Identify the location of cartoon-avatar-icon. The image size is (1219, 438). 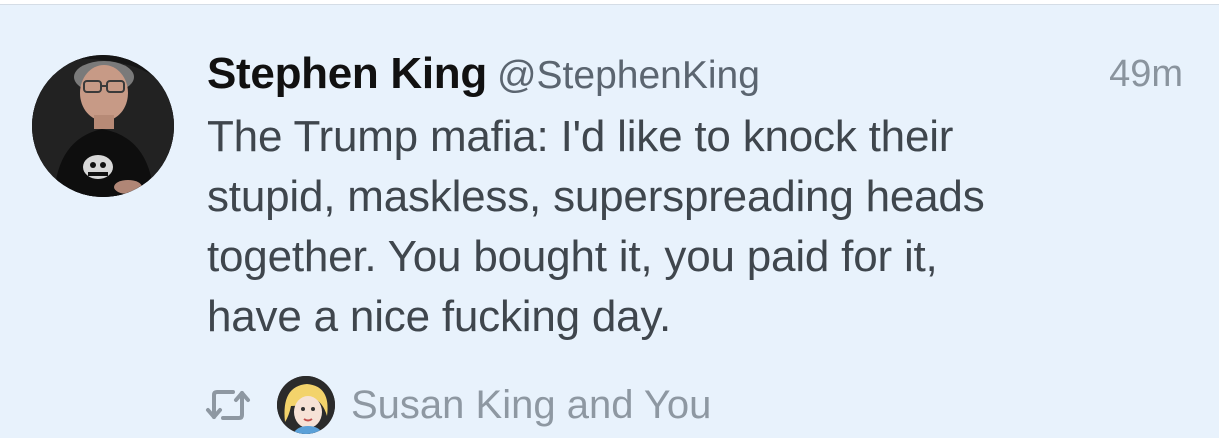
(306, 405).